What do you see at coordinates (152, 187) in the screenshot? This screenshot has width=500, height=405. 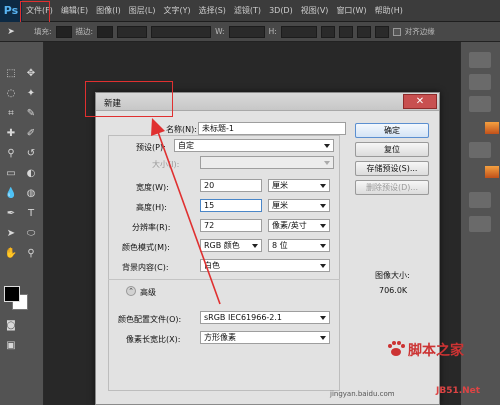 I see `width-label: 宽度(W):` at bounding box center [152, 187].